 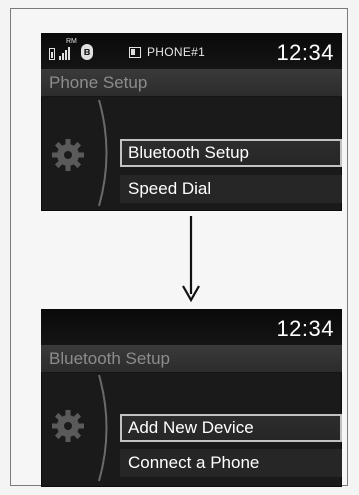 What do you see at coordinates (191, 327) in the screenshot?
I see `status-bar: 12:34` at bounding box center [191, 327].